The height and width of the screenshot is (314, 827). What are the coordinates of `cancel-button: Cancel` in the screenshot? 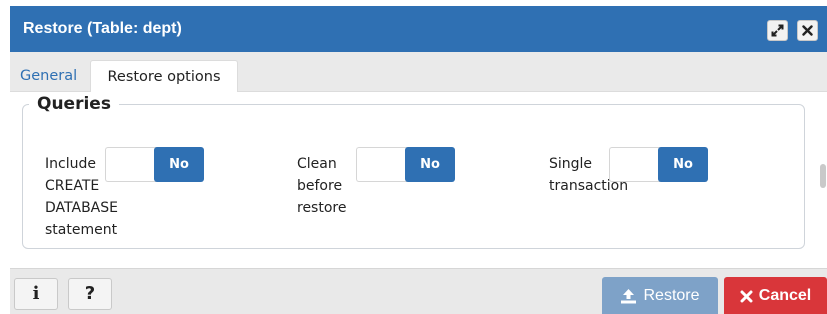 It's located at (775, 295).